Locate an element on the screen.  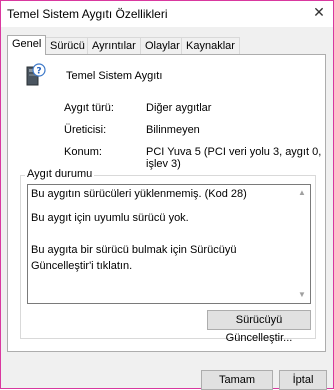
unknown-device-icon: ? is located at coordinates (36, 74).